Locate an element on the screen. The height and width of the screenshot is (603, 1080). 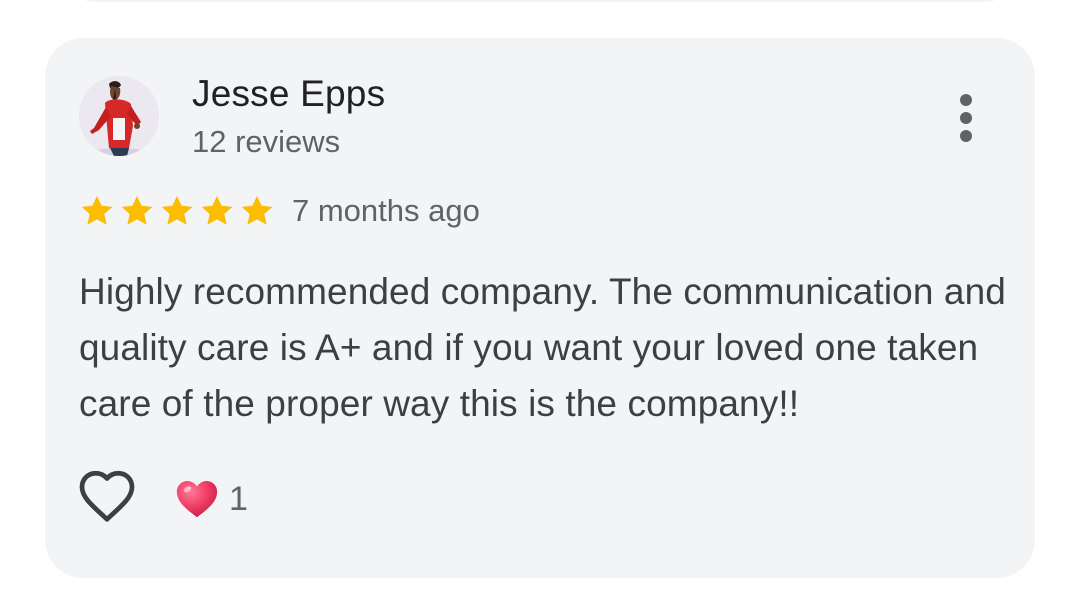
red-heart-emoji-icon is located at coordinates (197, 499).